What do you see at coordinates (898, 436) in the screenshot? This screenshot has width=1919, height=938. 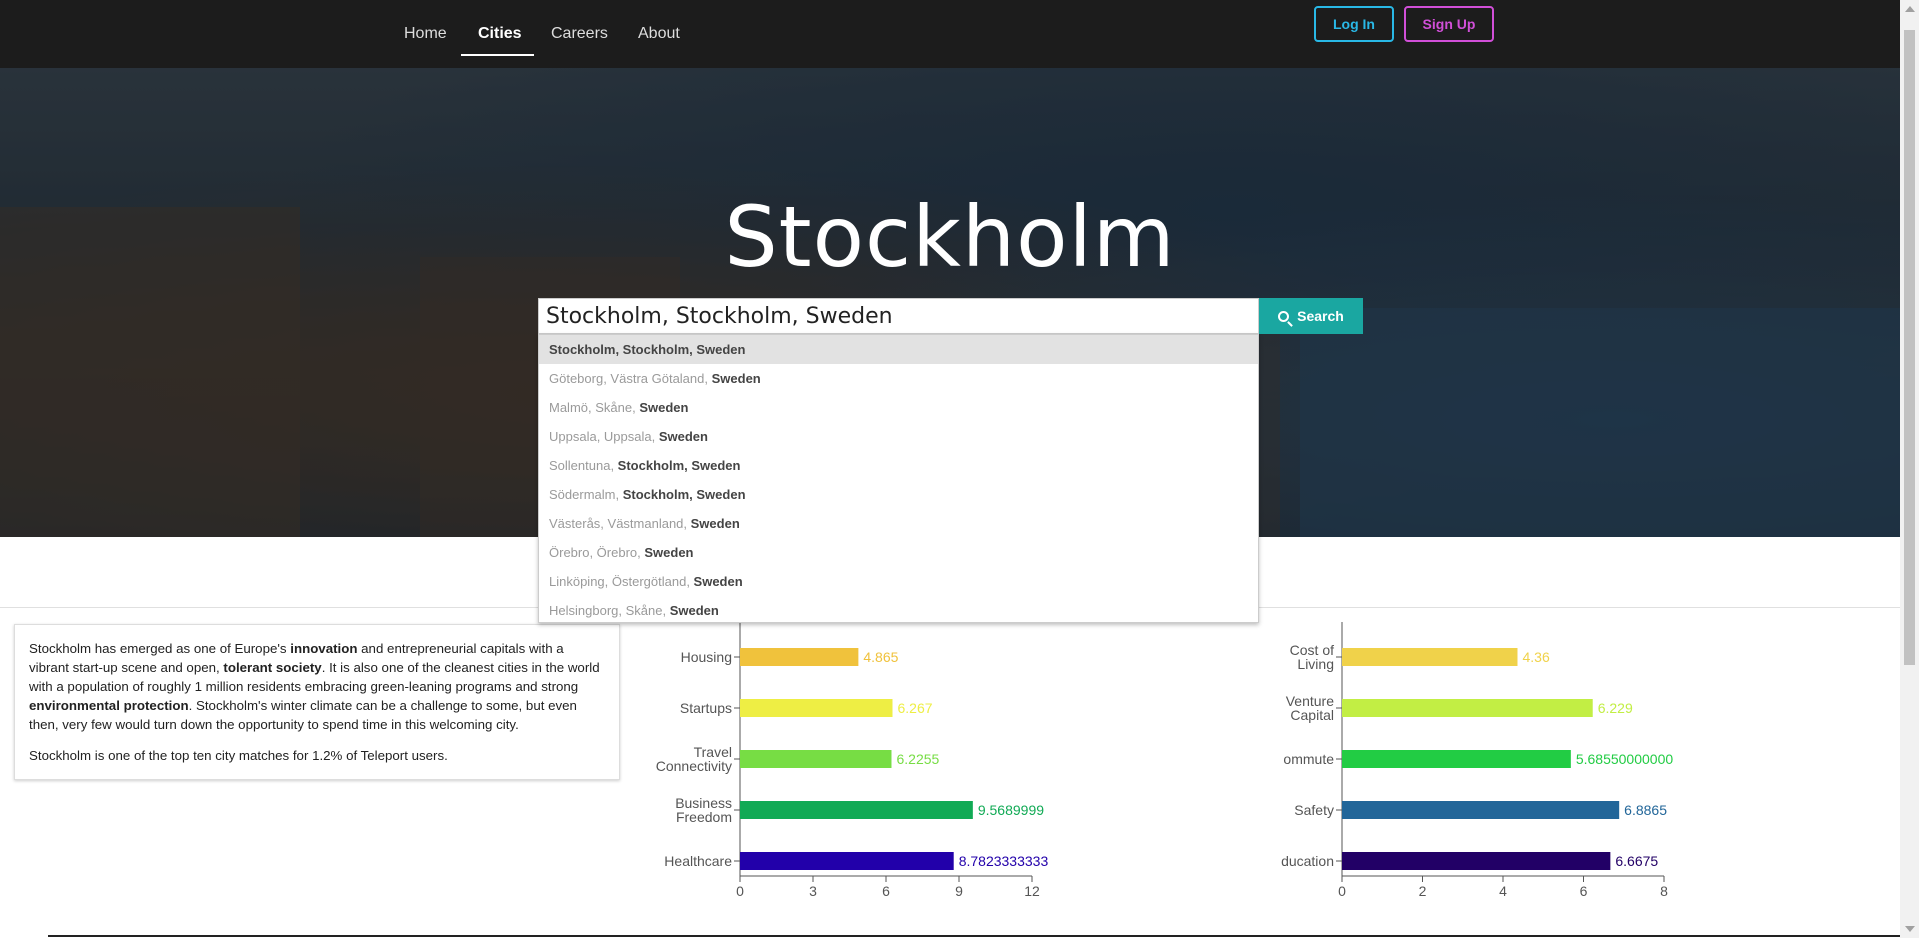 I see `suggestion-item: Uppsala, Uppsala, Sweden` at bounding box center [898, 436].